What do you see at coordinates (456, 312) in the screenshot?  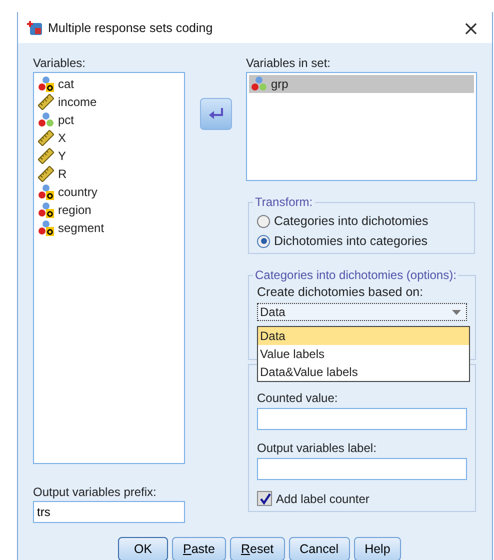 I see `caret-icon` at bounding box center [456, 312].